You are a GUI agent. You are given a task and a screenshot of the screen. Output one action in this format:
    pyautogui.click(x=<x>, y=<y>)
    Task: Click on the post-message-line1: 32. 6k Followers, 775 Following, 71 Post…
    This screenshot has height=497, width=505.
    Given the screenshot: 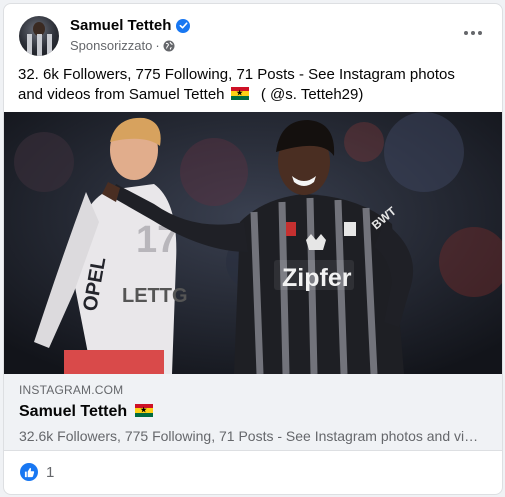 What is the action you would take?
    pyautogui.click(x=236, y=74)
    